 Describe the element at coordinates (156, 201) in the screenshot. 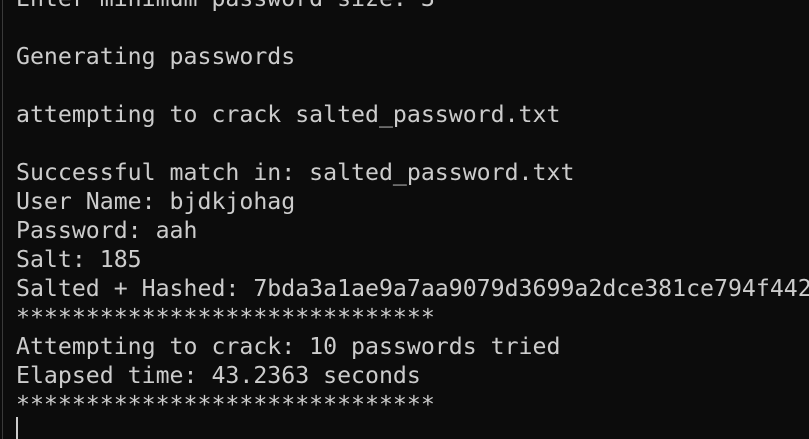

I see `username-line: User Name: bjdkjohag` at that location.